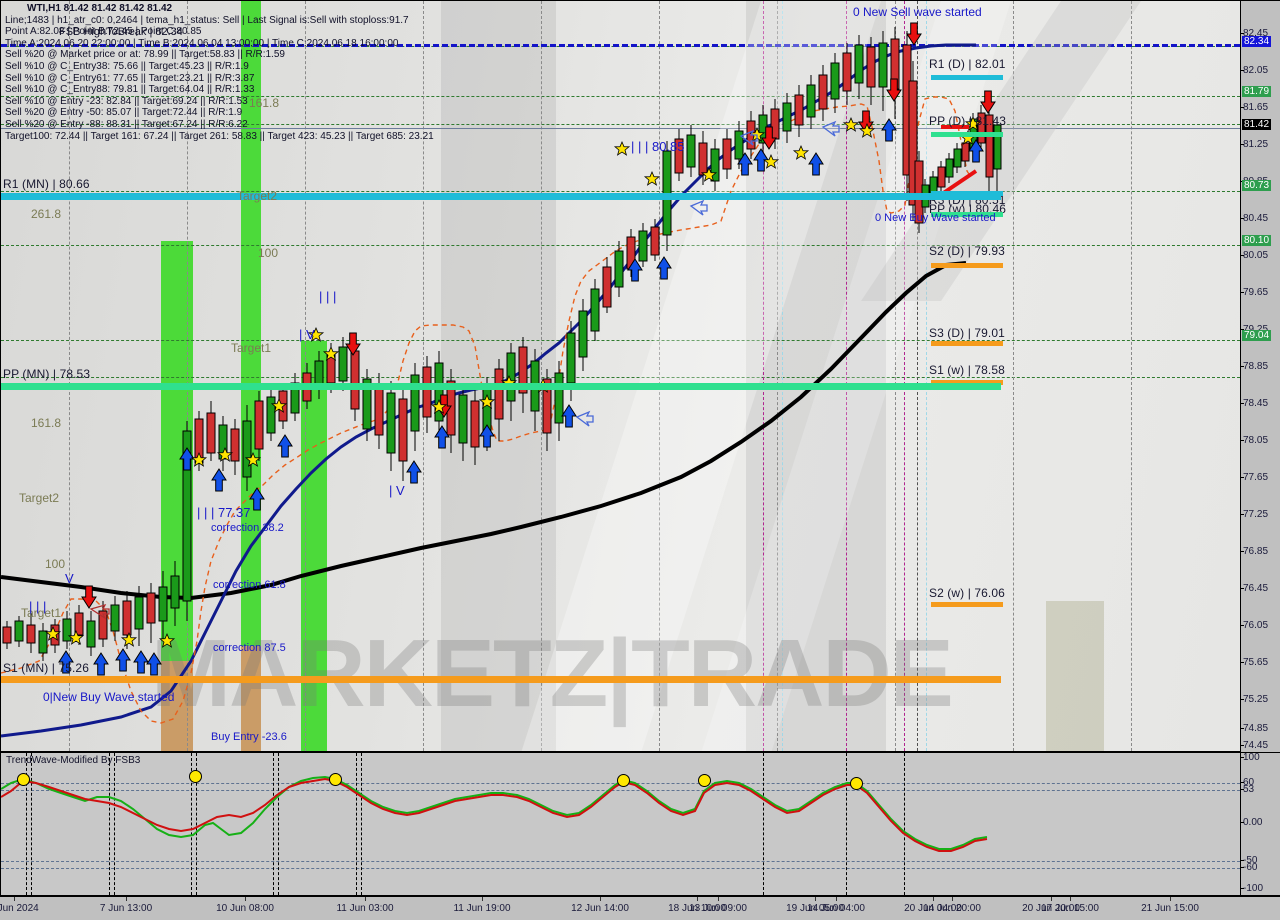 This screenshot has height=920, width=1280. Describe the element at coordinates (1254, 292) in the screenshot. I see `price-tick: 79.65` at that location.